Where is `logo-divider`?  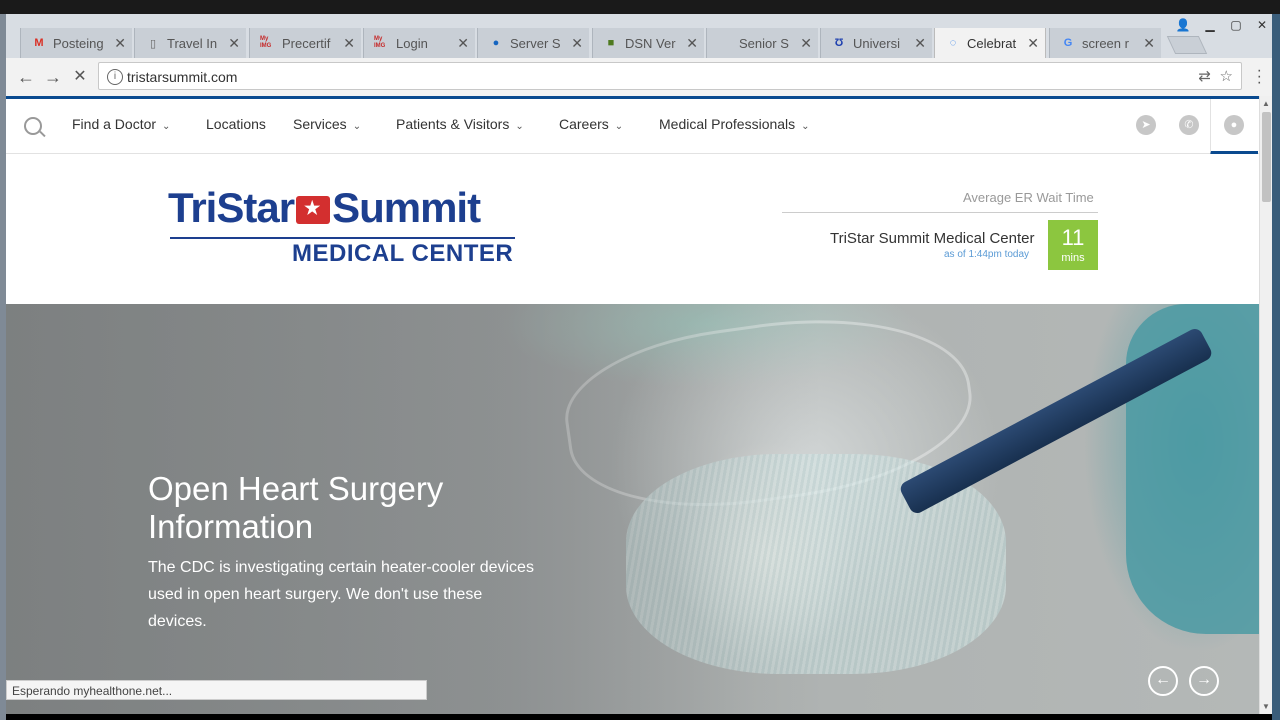
logo-divider is located at coordinates (342, 238).